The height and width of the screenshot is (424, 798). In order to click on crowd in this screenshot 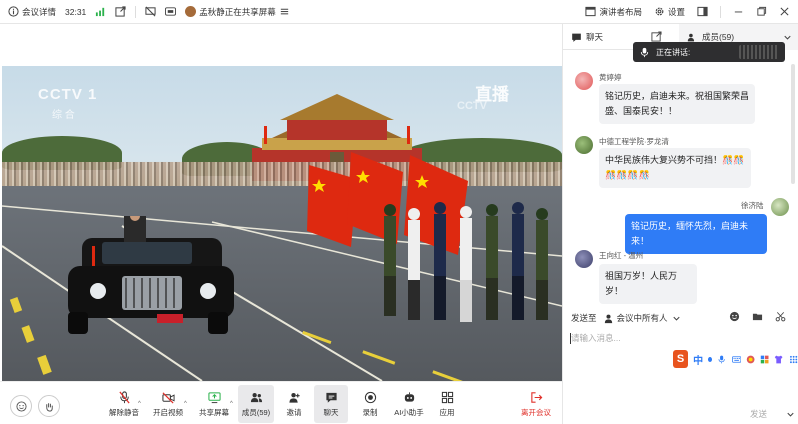, I will do `click(282, 175)`.